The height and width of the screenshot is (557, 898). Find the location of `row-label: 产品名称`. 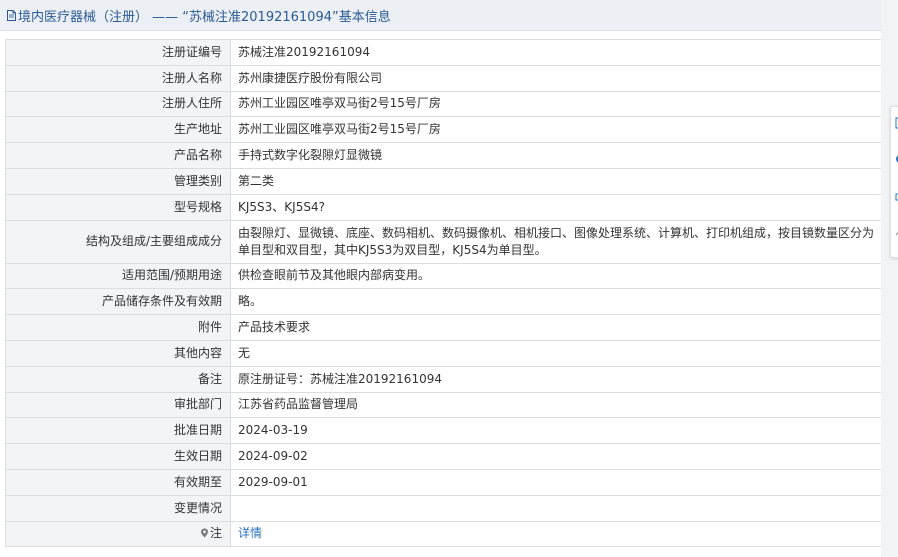

row-label: 产品名称 is located at coordinates (118, 155).